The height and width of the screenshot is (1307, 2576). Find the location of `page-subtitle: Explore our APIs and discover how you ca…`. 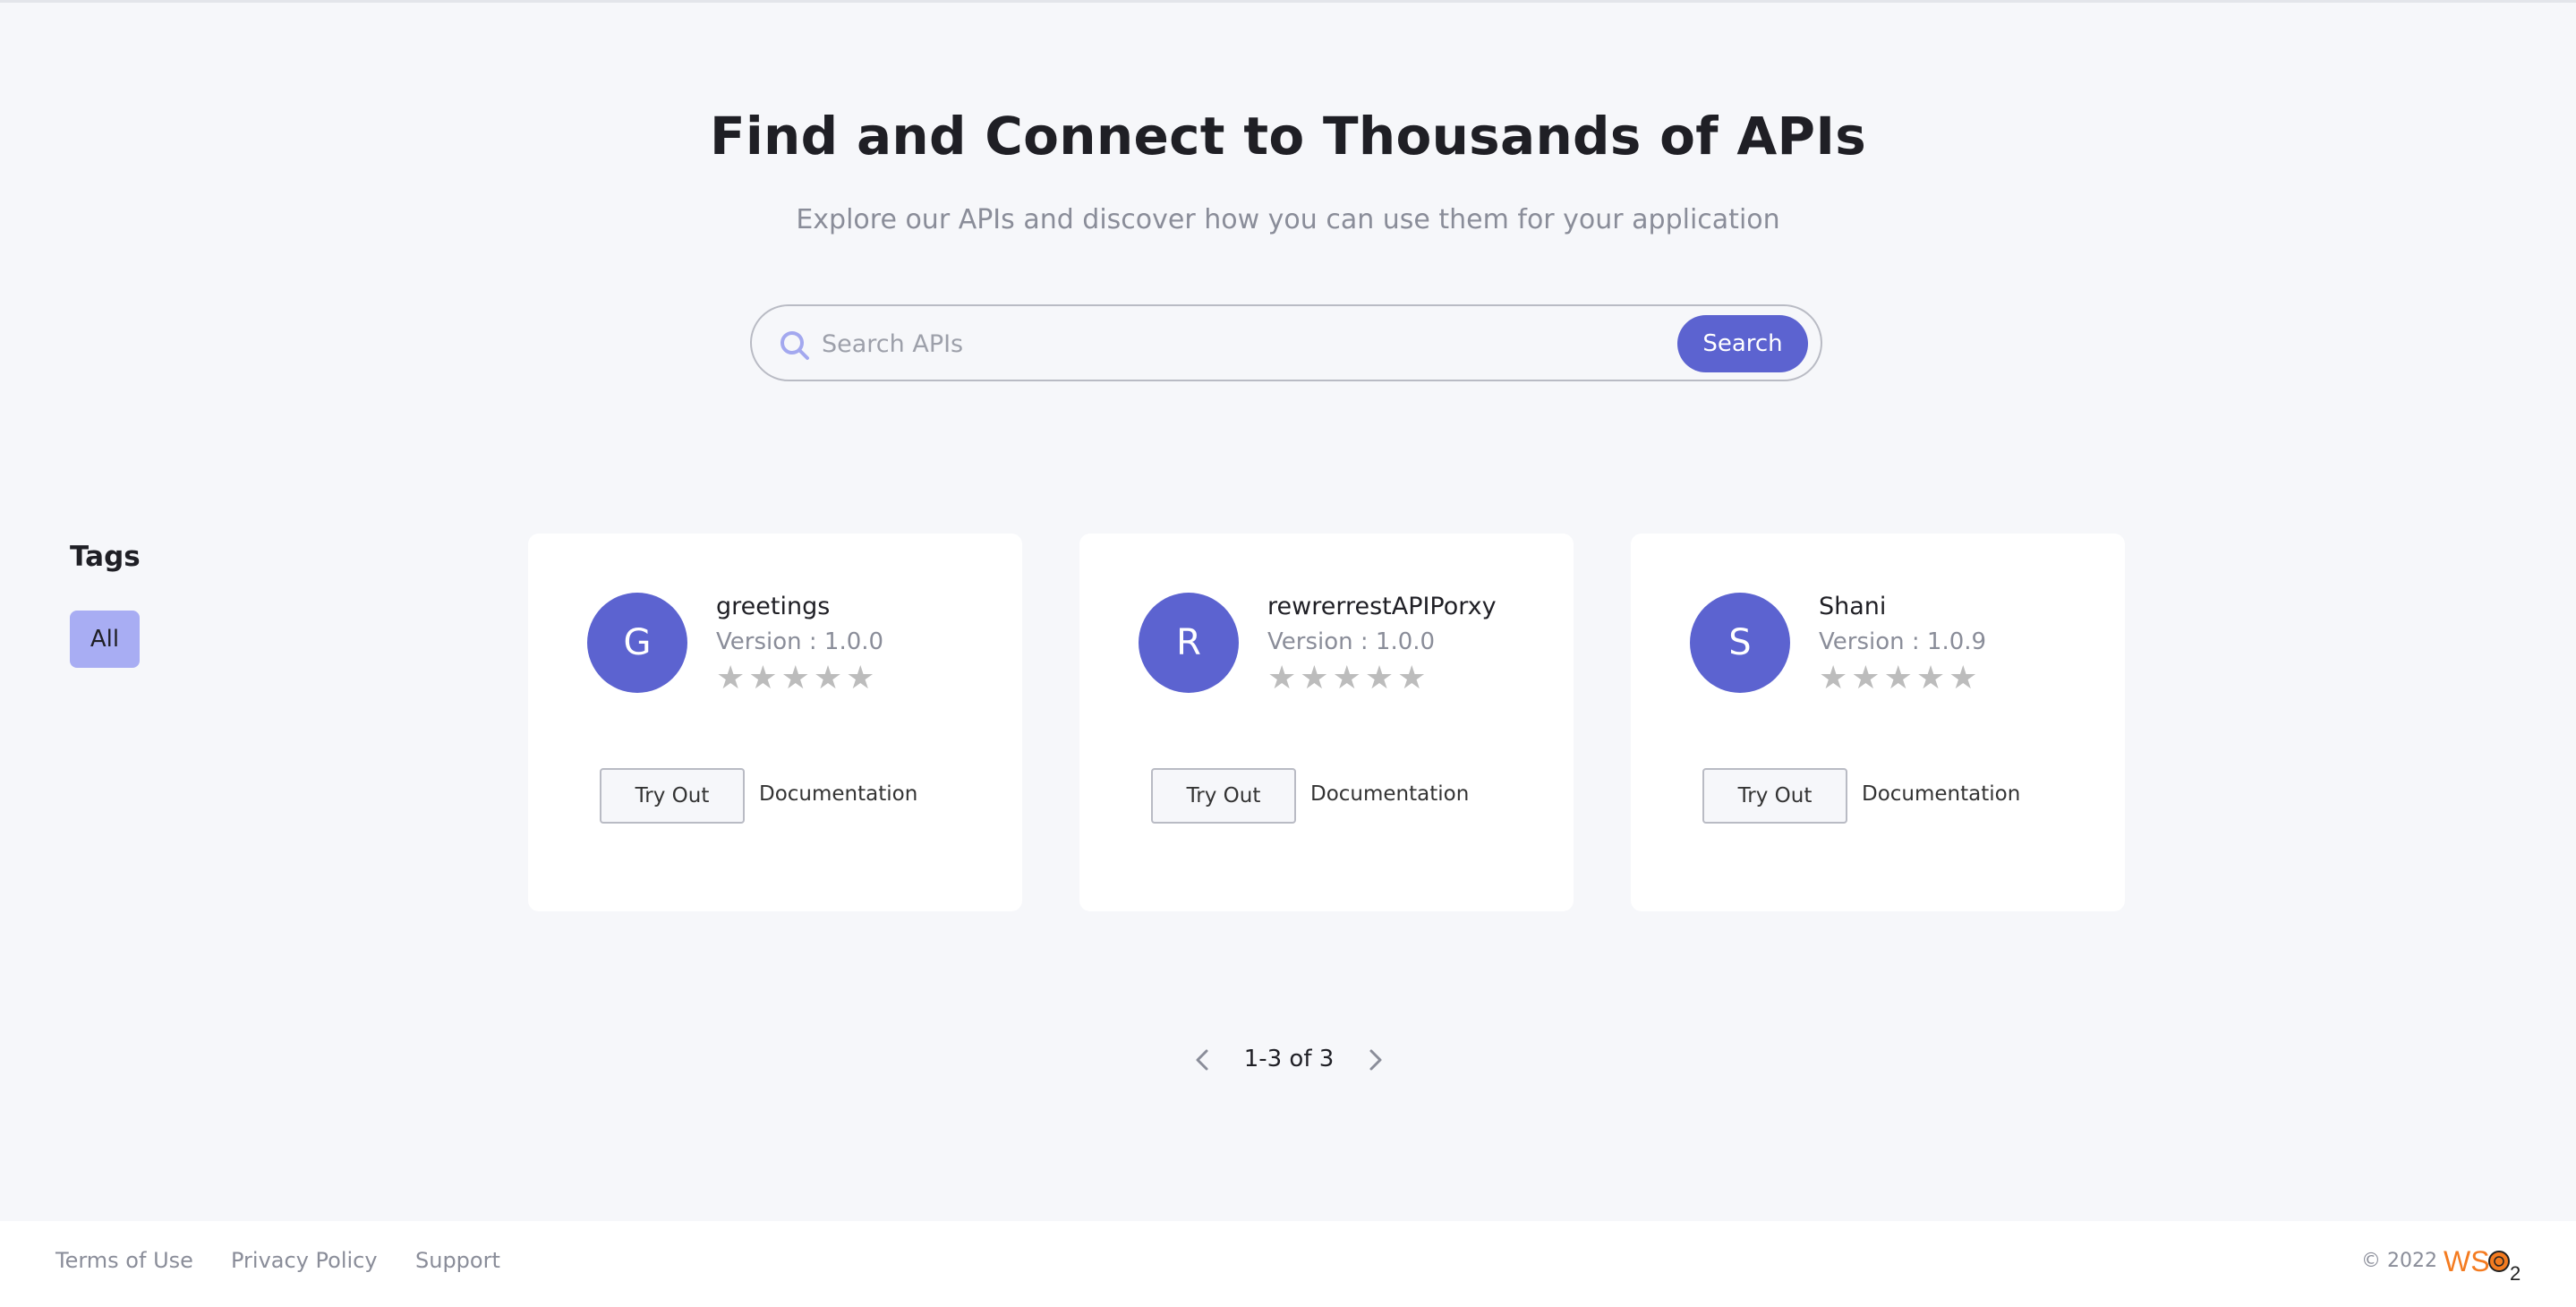

page-subtitle: Explore our APIs and discover how you ca… is located at coordinates (1288, 219).